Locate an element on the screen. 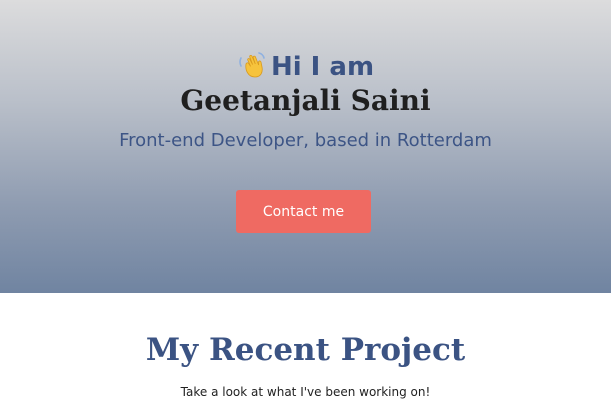  hero-name: Geetanjali Saini is located at coordinates (305, 100).